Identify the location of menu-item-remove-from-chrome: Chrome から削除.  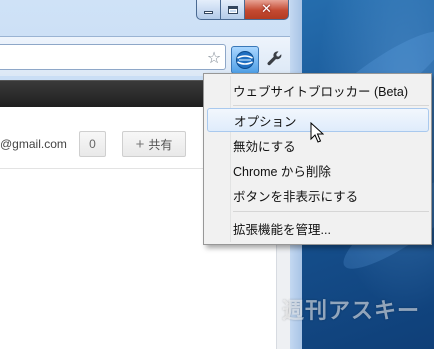
(318, 170).